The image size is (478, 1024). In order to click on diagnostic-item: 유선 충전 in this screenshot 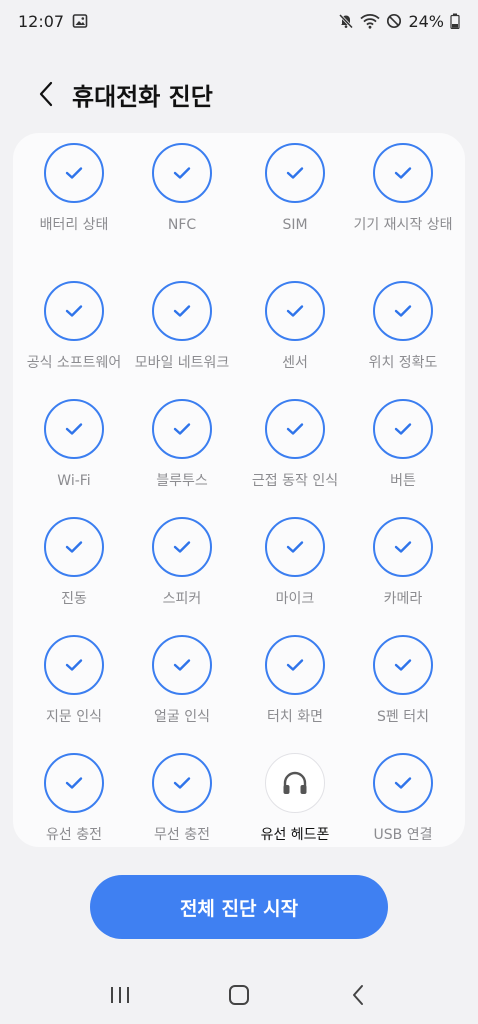, I will do `click(74, 799)`.